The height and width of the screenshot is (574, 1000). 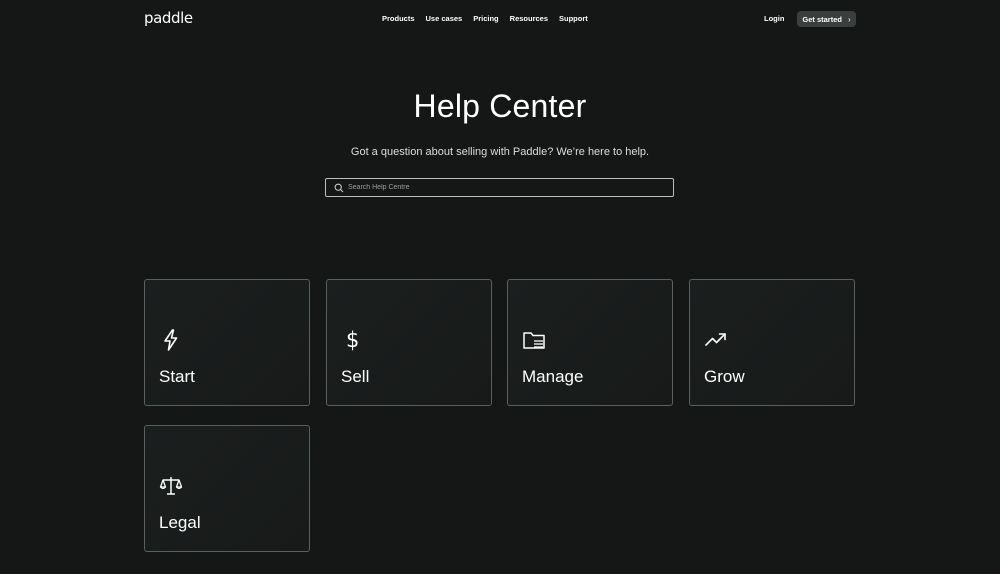 What do you see at coordinates (822, 19) in the screenshot?
I see `get-started-label: Get started` at bounding box center [822, 19].